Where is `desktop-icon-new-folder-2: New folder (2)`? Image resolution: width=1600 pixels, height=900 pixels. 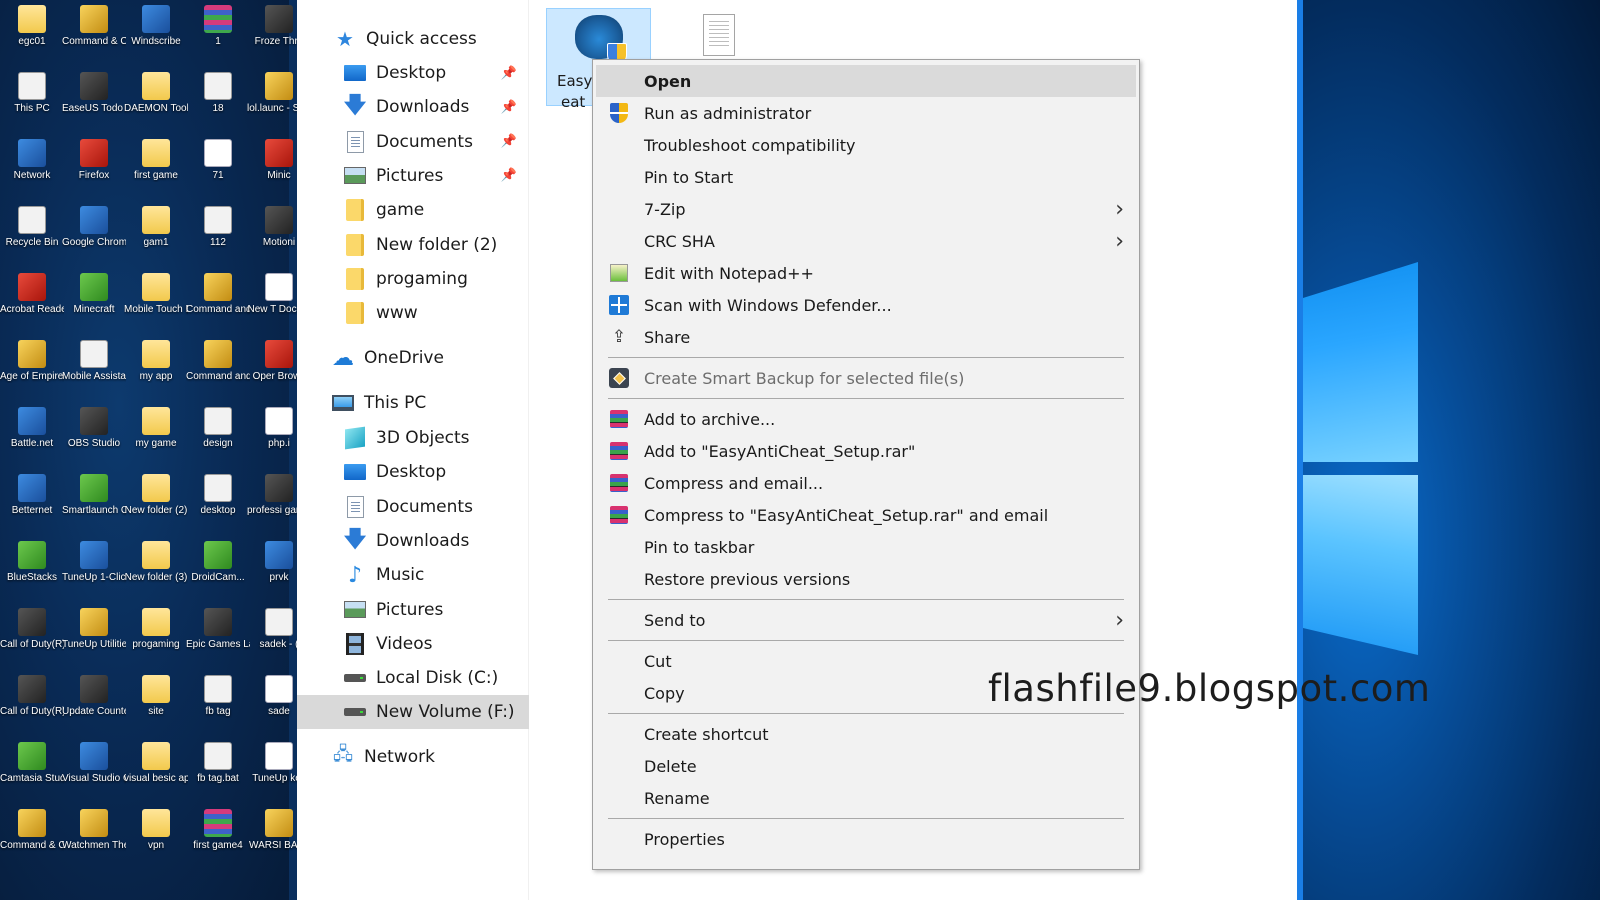
desktop-icon-new-folder-2: New folder (2) is located at coordinates (156, 495).